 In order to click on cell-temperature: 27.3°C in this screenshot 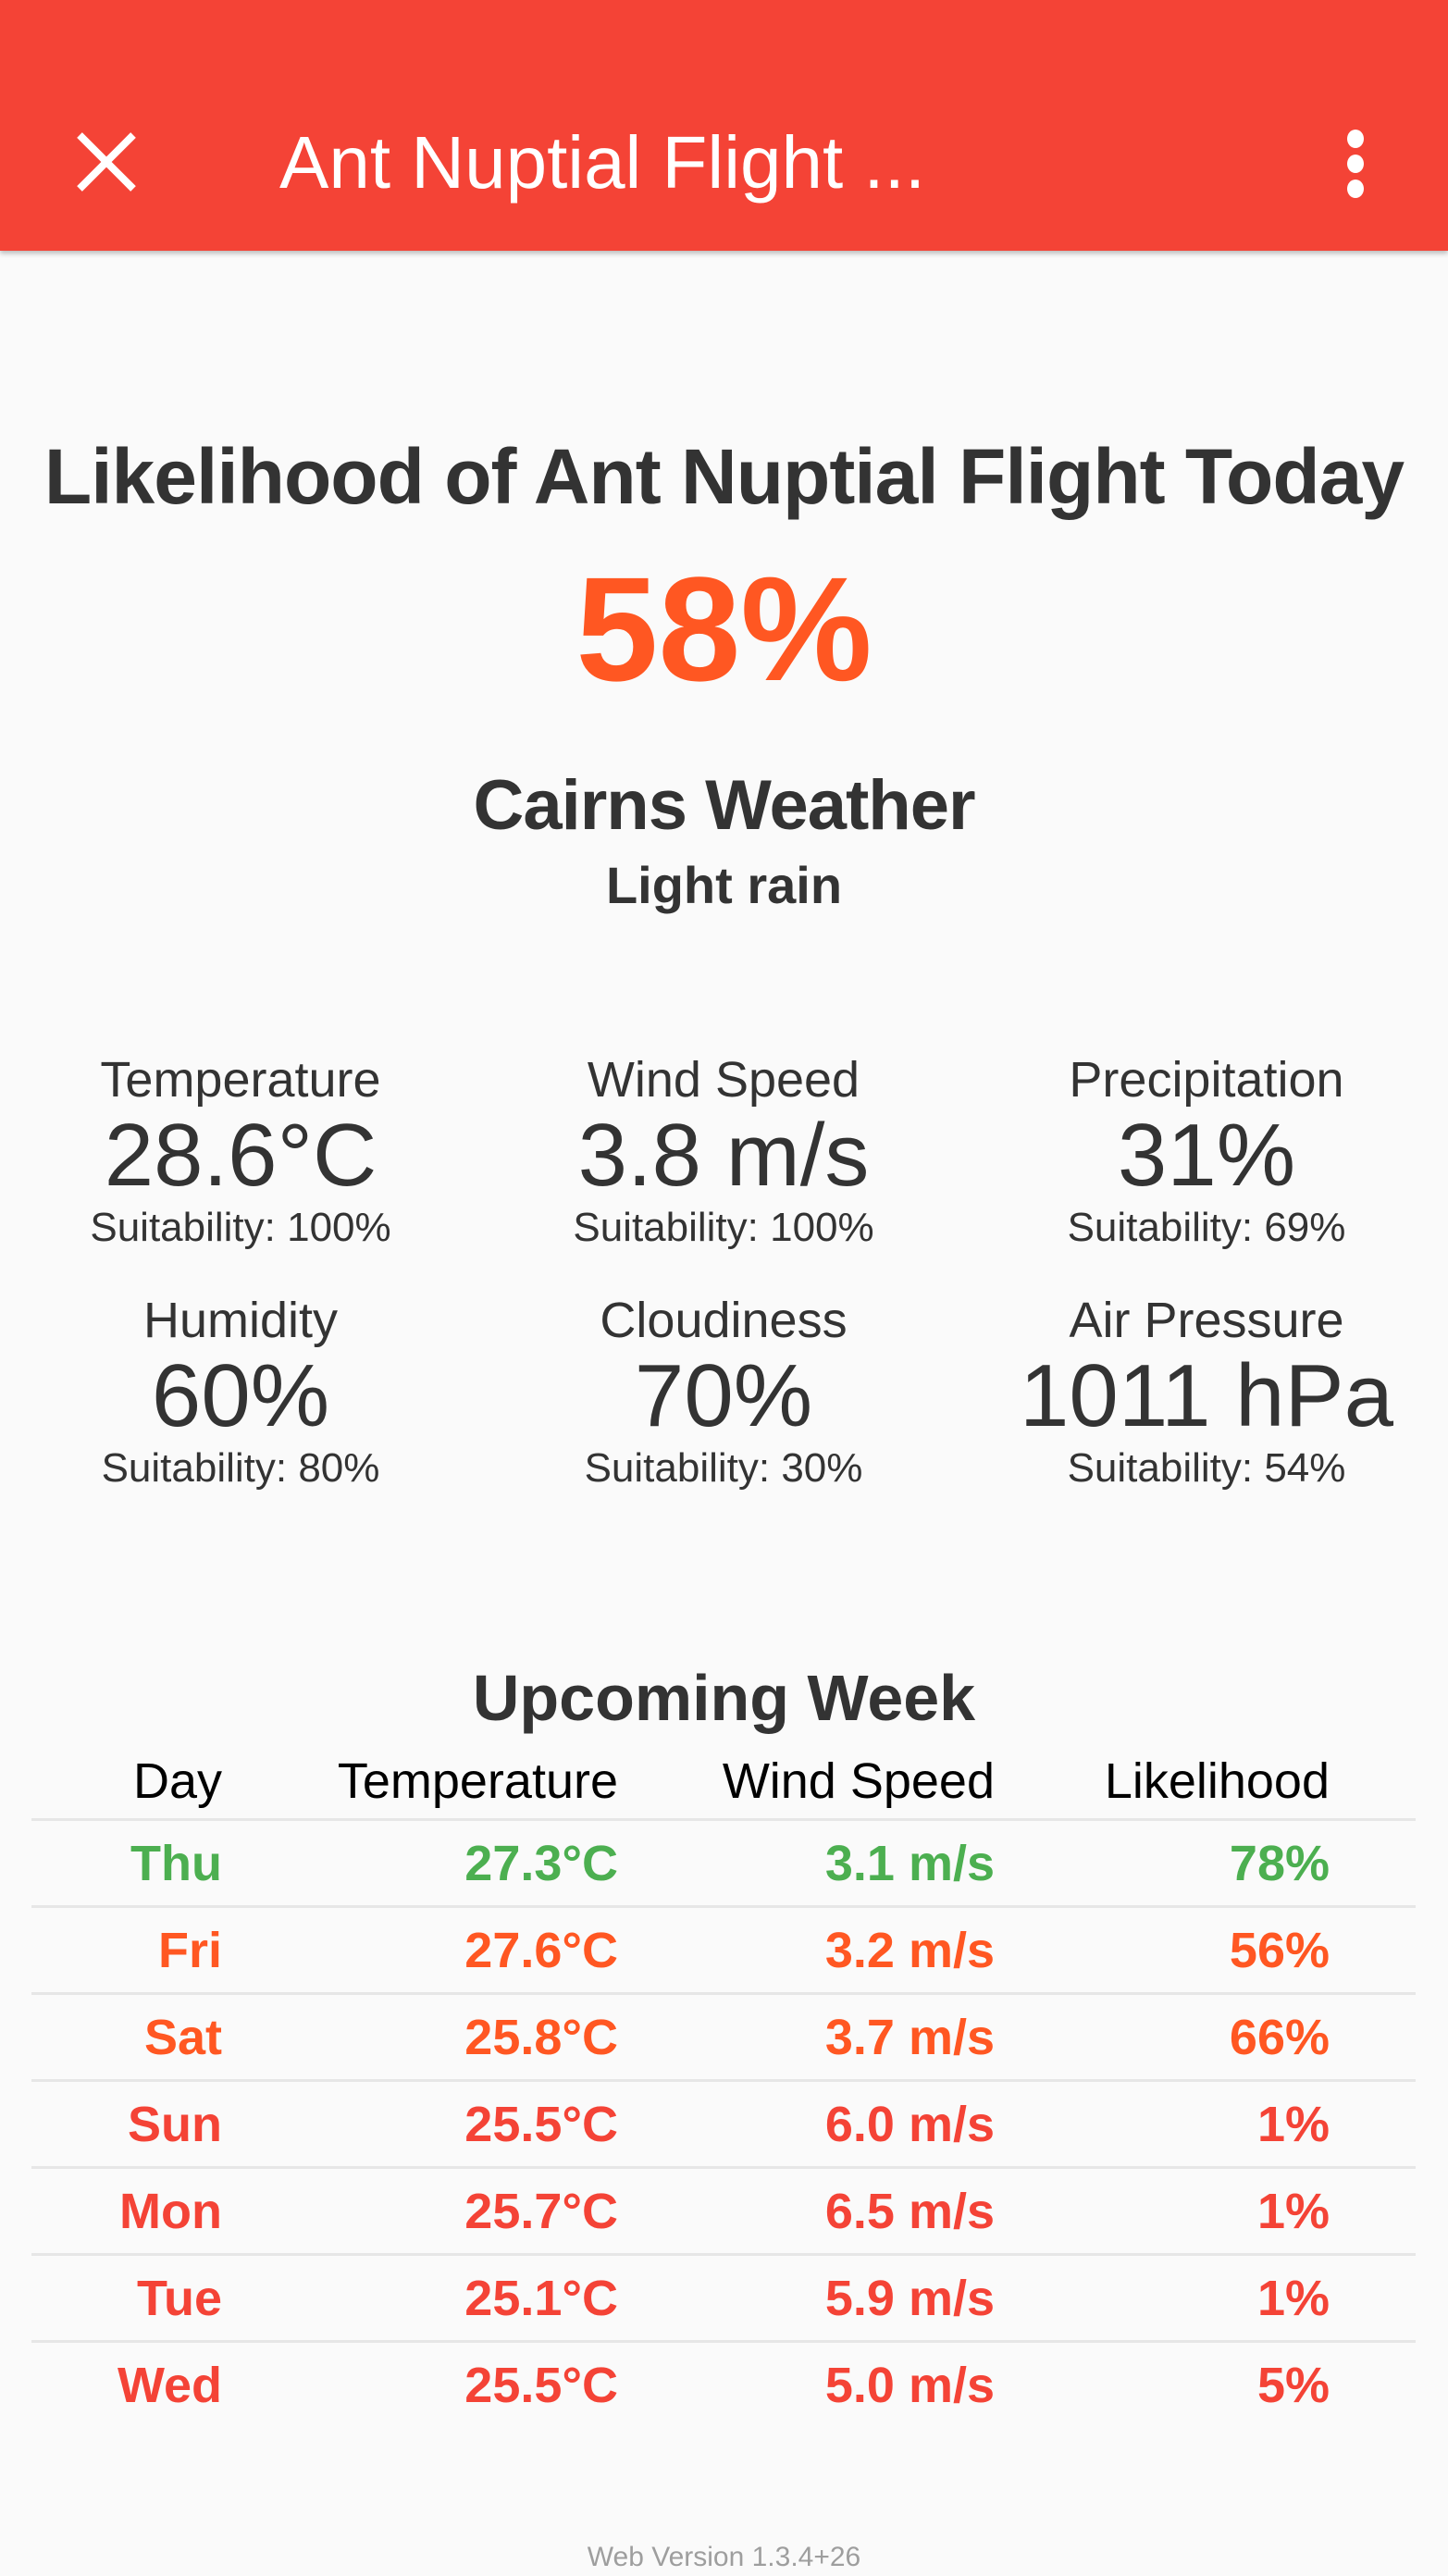, I will do `click(420, 1863)`.